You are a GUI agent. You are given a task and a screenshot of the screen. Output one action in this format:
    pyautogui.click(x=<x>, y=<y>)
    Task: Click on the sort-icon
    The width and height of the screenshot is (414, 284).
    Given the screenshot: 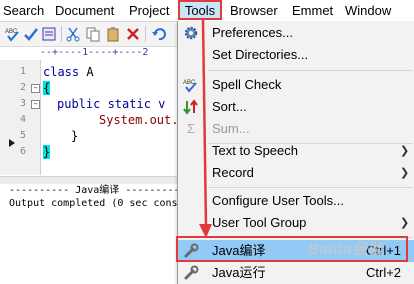 What is the action you would take?
    pyautogui.click(x=191, y=107)
    